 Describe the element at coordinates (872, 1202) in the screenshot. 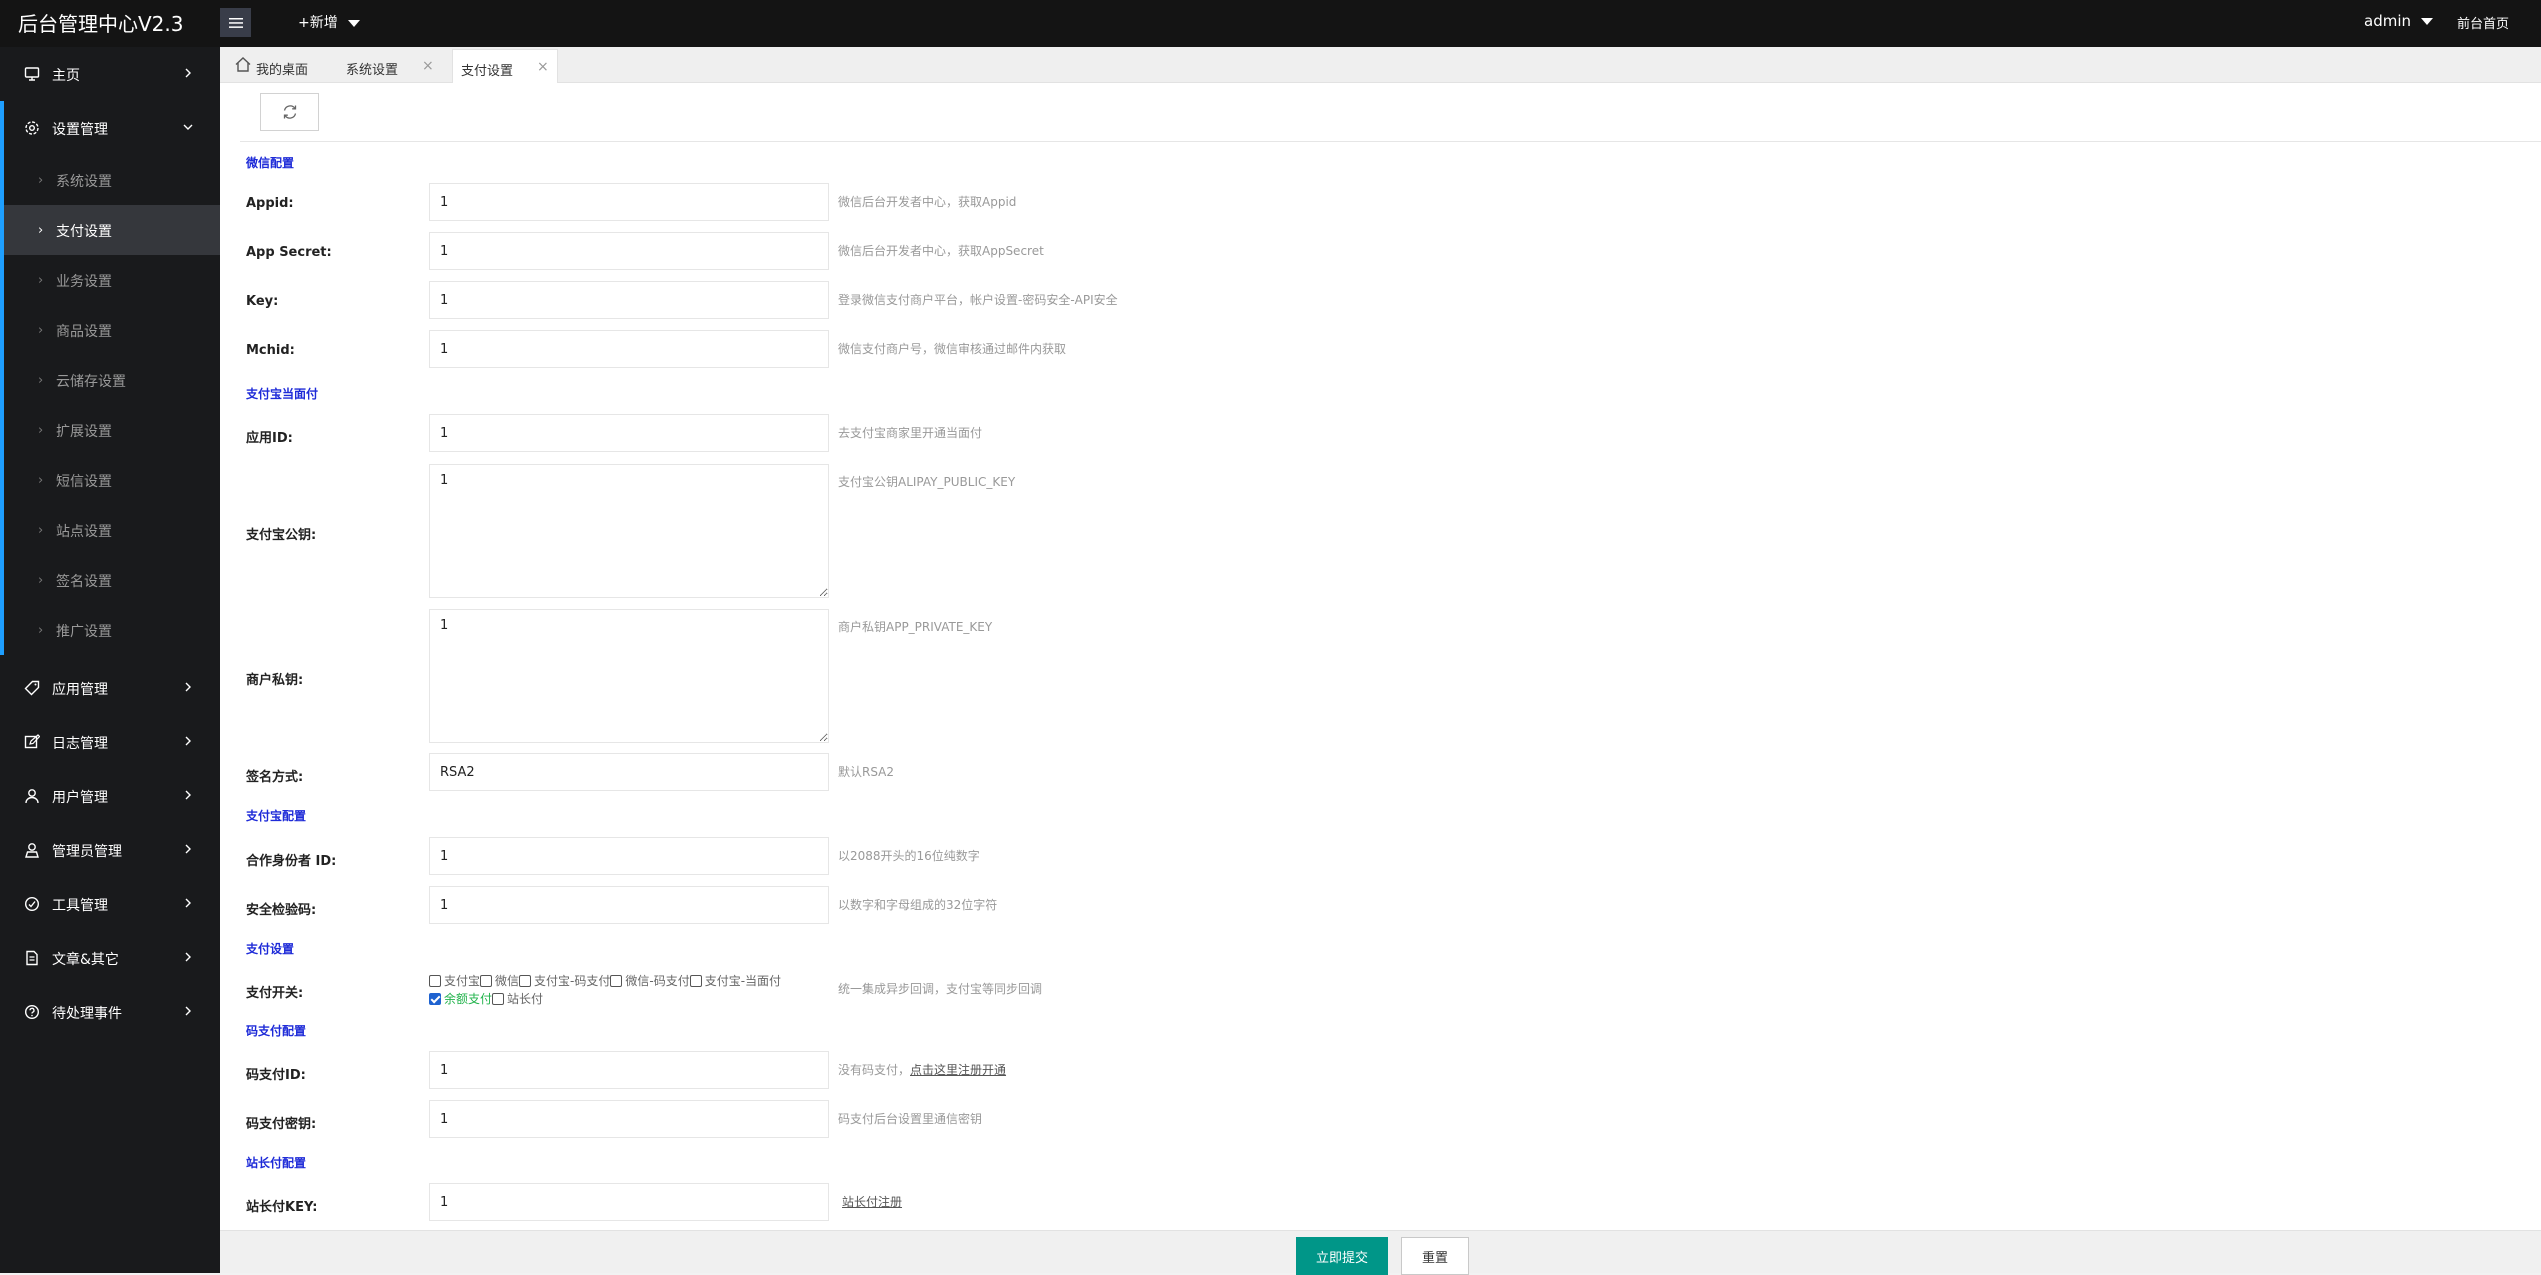

I see `zzf-register-link: 站长付注册` at that location.